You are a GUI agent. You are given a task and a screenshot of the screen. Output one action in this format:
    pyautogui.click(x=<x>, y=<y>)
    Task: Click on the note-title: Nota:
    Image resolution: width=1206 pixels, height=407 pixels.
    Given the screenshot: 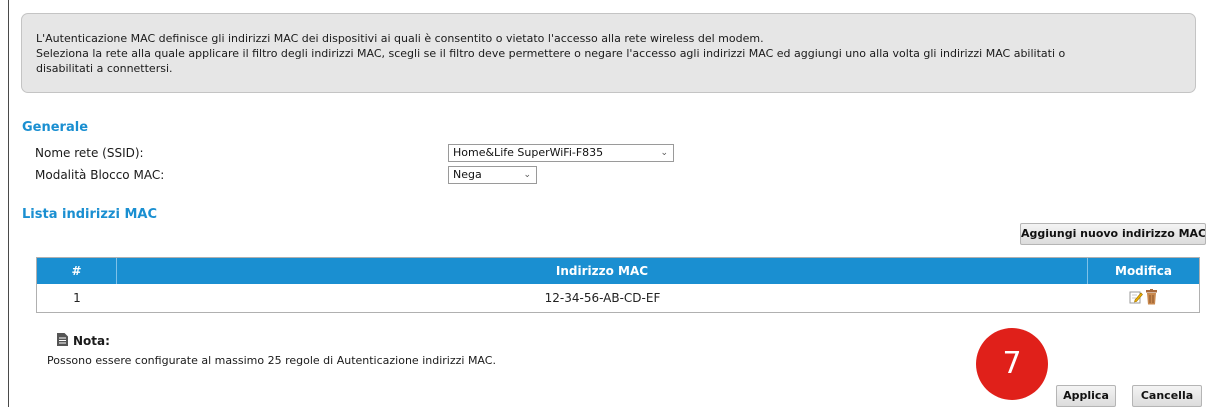 What is the action you would take?
    pyautogui.click(x=91, y=341)
    